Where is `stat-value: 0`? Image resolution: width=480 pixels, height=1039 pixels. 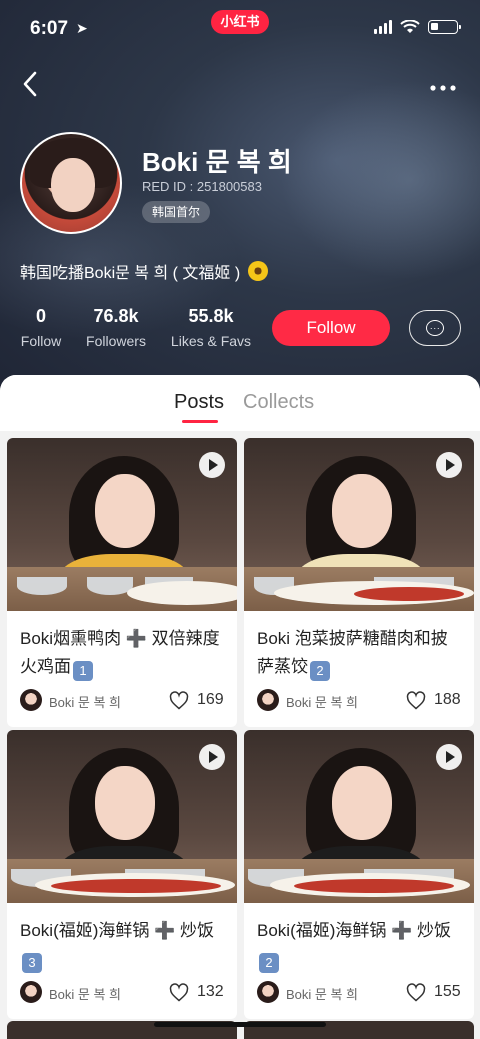 stat-value: 0 is located at coordinates (40, 316).